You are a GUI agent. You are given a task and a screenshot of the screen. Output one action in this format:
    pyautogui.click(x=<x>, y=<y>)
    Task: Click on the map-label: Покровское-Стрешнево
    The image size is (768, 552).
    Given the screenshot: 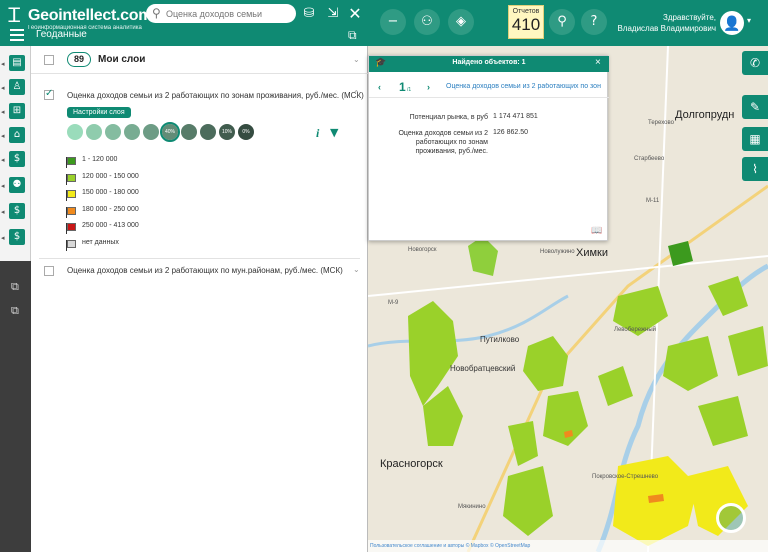 What is the action you would take?
    pyautogui.click(x=625, y=477)
    